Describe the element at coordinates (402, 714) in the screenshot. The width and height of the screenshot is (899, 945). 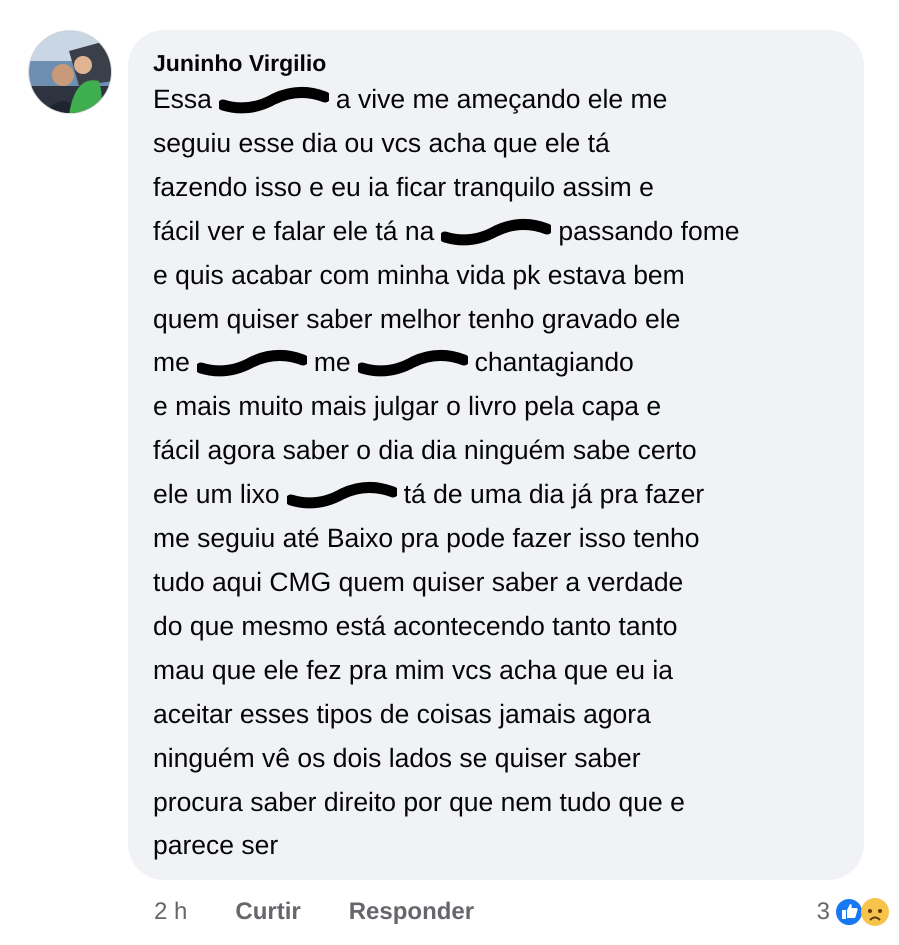
I see `comment-text: aceitar esses tipos de coisas jamais agora` at that location.